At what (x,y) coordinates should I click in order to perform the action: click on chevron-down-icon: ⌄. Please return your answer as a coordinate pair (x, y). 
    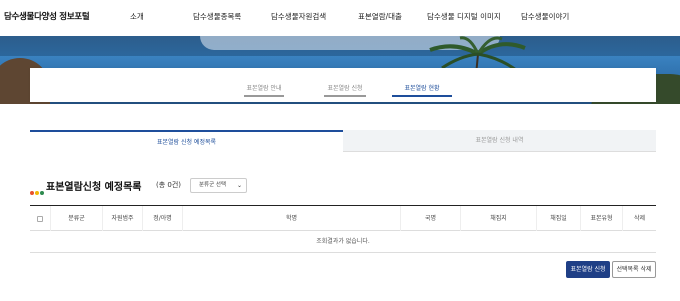
    Looking at the image, I should click on (239, 185).